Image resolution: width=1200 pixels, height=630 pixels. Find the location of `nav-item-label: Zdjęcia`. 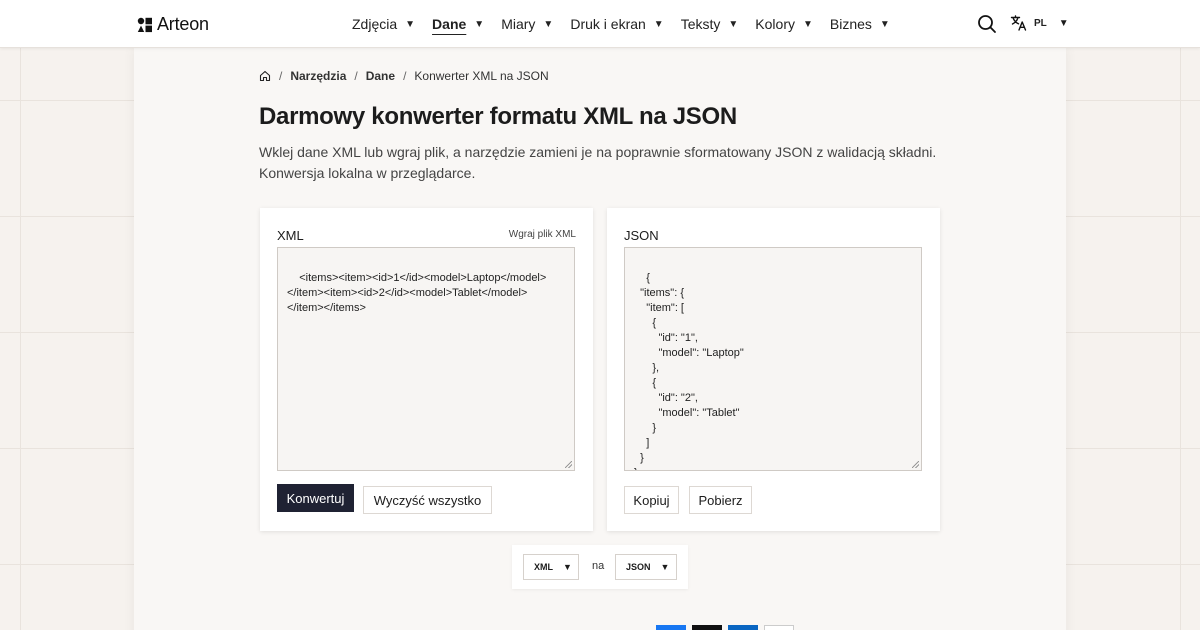

nav-item-label: Zdjęcia is located at coordinates (375, 24).